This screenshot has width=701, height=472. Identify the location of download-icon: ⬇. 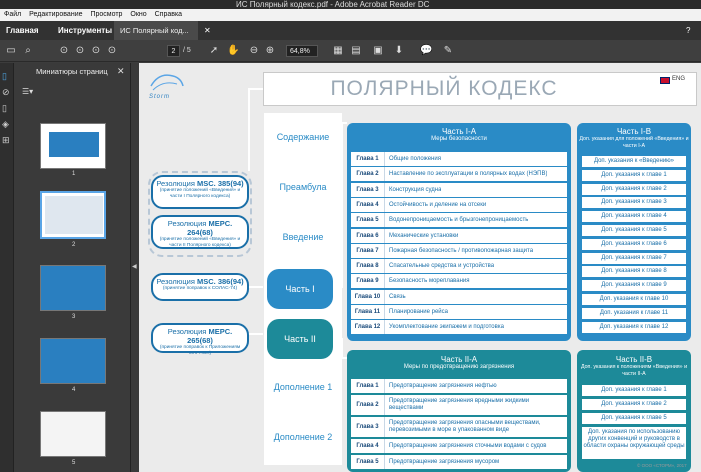
(399, 51).